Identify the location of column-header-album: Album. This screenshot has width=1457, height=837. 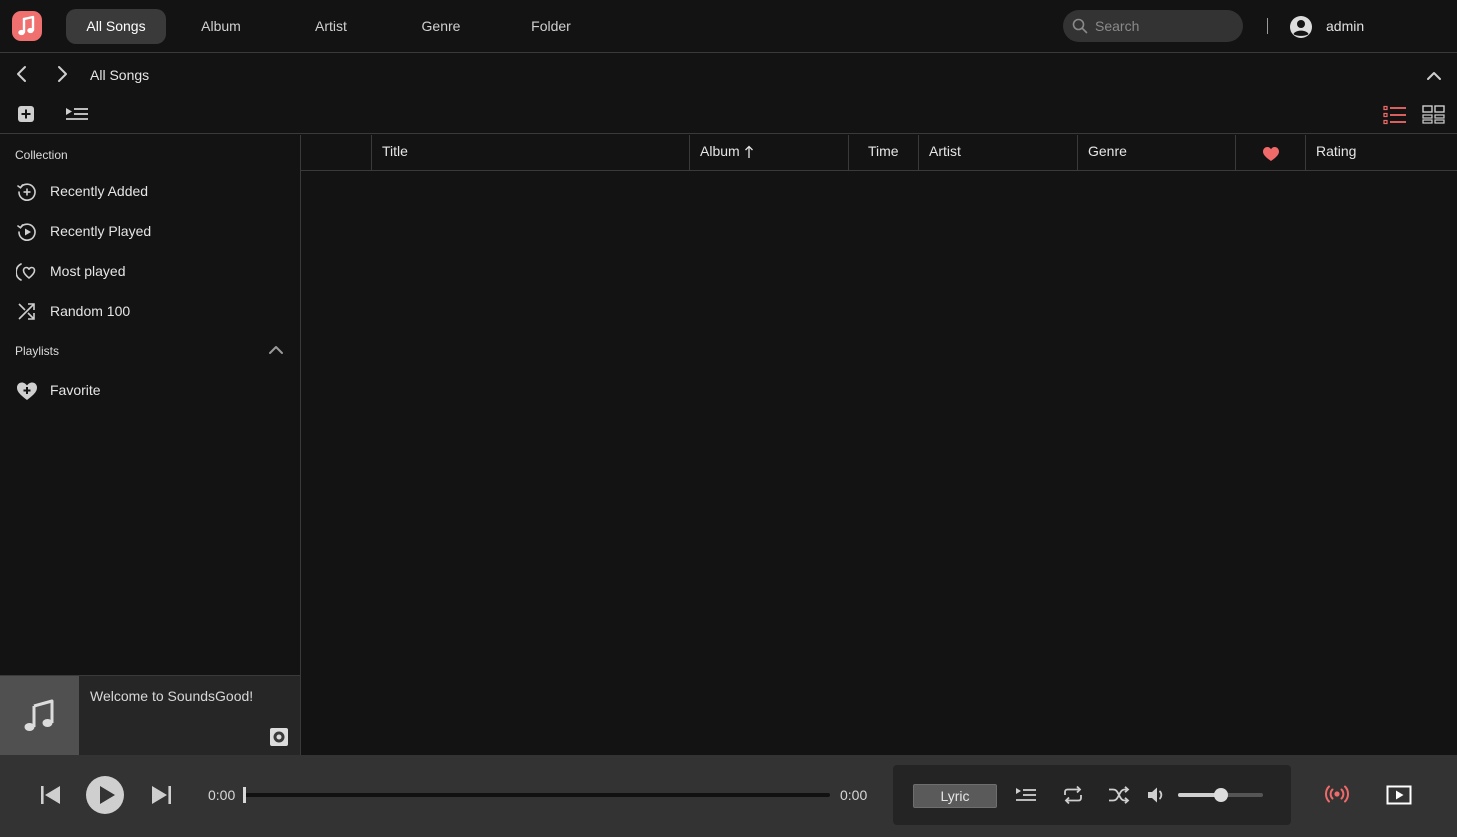
(768, 152).